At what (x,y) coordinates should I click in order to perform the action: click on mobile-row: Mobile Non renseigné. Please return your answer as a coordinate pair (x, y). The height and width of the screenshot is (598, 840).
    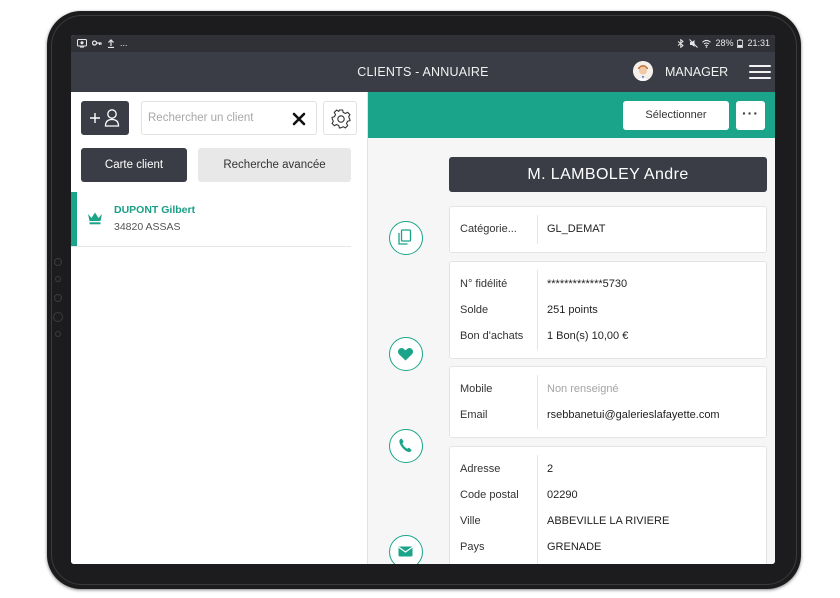
    Looking at the image, I should click on (539, 389).